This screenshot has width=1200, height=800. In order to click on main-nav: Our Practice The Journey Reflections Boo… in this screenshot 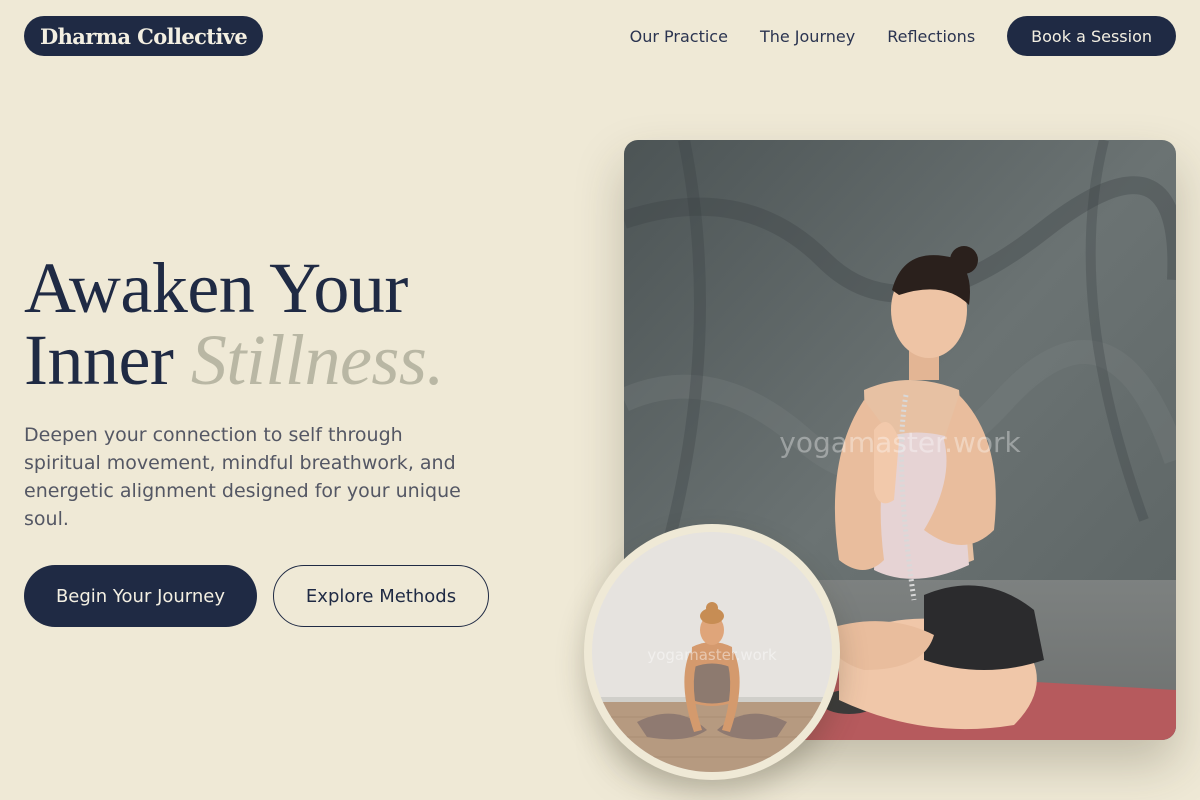, I will do `click(903, 36)`.